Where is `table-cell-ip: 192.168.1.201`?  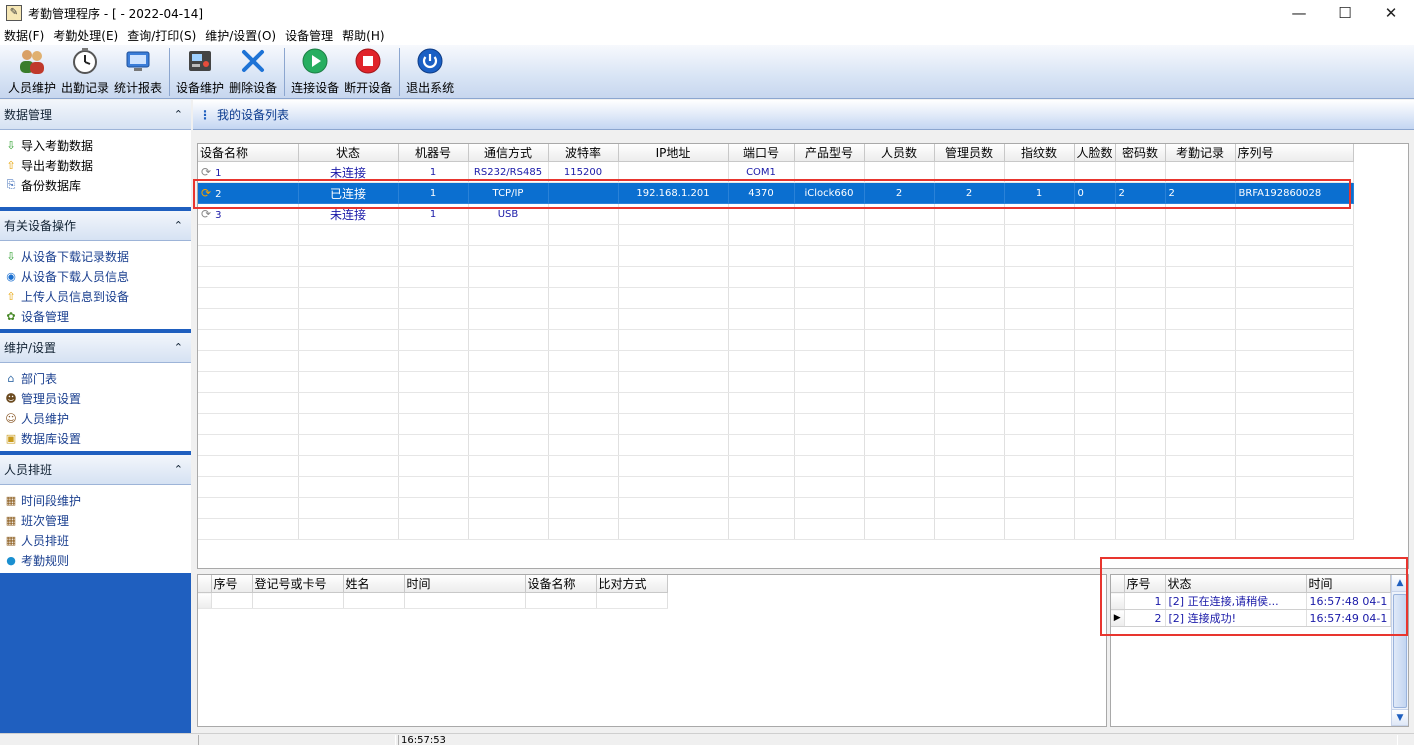 table-cell-ip: 192.168.1.201 is located at coordinates (673, 193).